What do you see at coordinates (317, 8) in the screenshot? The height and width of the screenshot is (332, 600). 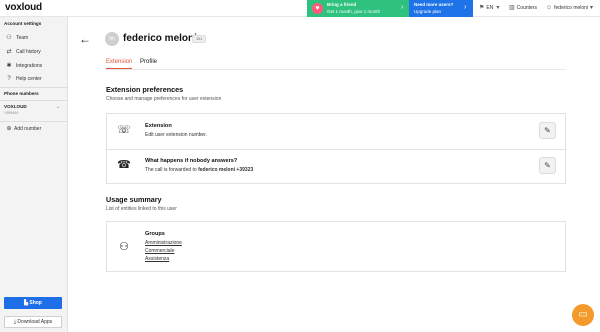 I see `heart-icon: ♥` at bounding box center [317, 8].